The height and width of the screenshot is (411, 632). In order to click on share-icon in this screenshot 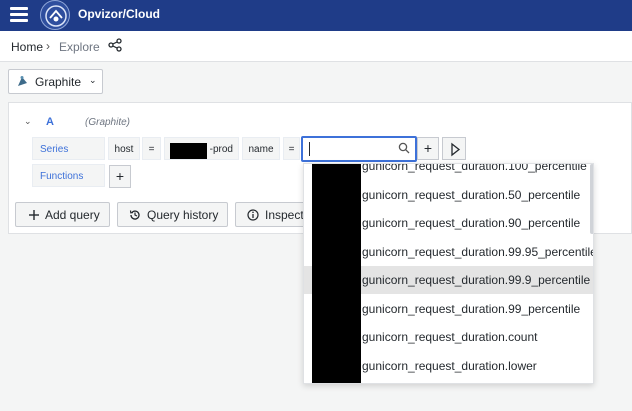, I will do `click(115, 45)`.